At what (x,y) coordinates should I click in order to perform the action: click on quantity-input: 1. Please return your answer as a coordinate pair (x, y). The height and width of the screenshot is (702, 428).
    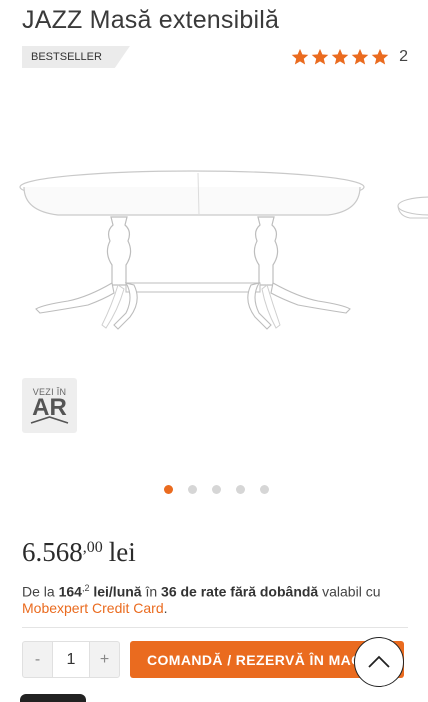
    Looking at the image, I should click on (71, 659).